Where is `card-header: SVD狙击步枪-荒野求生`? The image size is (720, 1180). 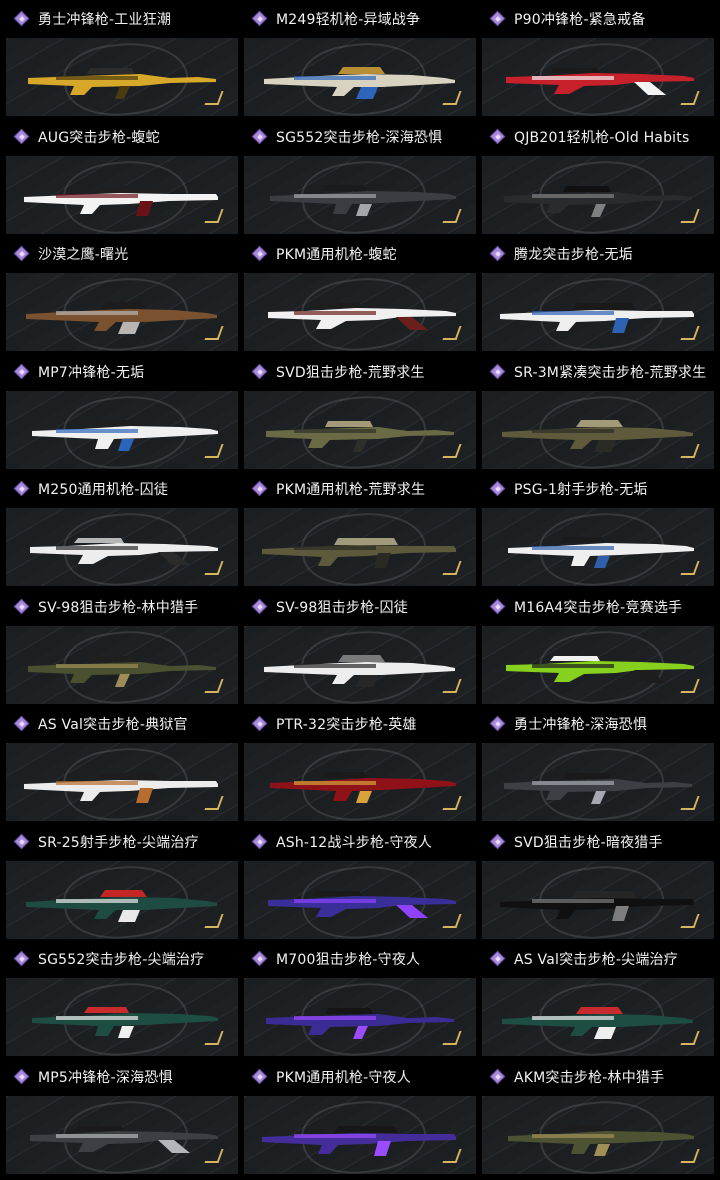
card-header: SVD狙击步枪-荒野求生 is located at coordinates (360, 372).